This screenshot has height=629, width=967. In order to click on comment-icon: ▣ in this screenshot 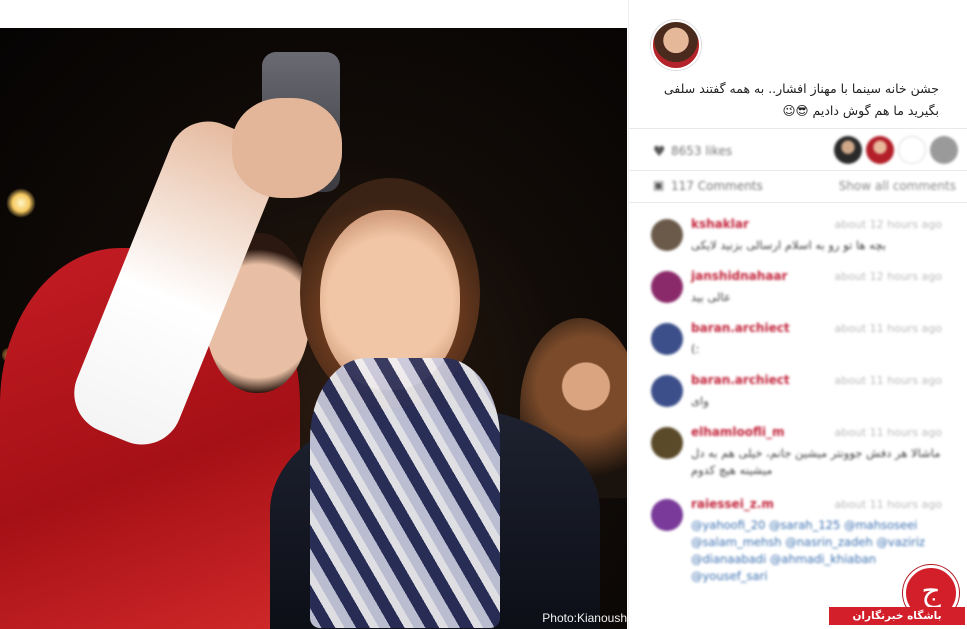, I will do `click(659, 185)`.